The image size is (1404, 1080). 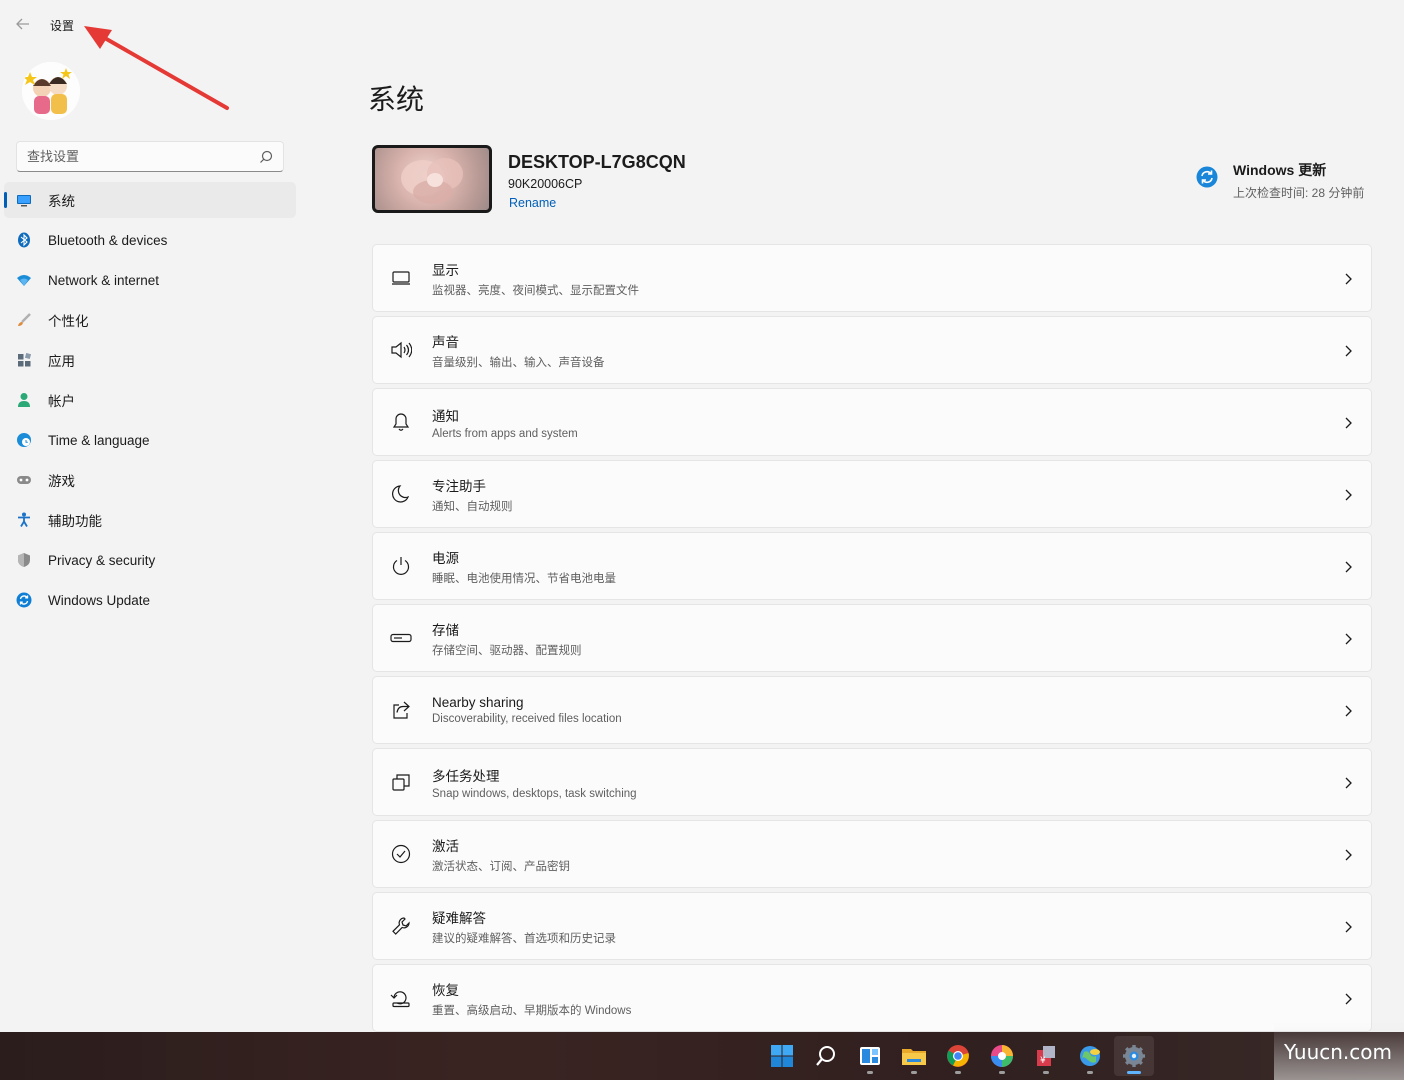 I want to click on sidebar-item-privacy: Privacy & security, so click(x=150, y=560).